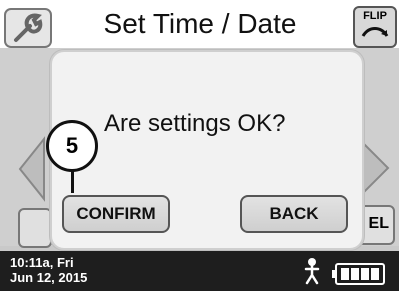 The image size is (399, 291). What do you see at coordinates (42, 262) in the screenshot?
I see `time-line: 10:11a, Fri` at bounding box center [42, 262].